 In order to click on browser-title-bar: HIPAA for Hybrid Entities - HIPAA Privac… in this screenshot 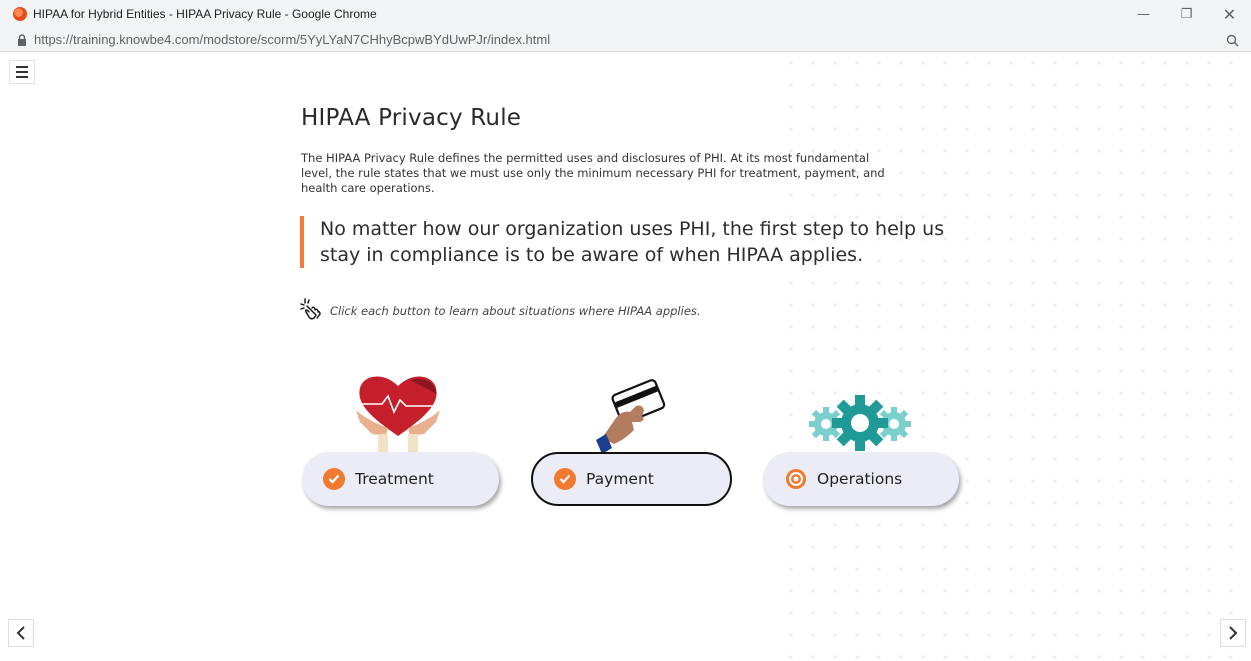, I will do `click(625, 14)`.